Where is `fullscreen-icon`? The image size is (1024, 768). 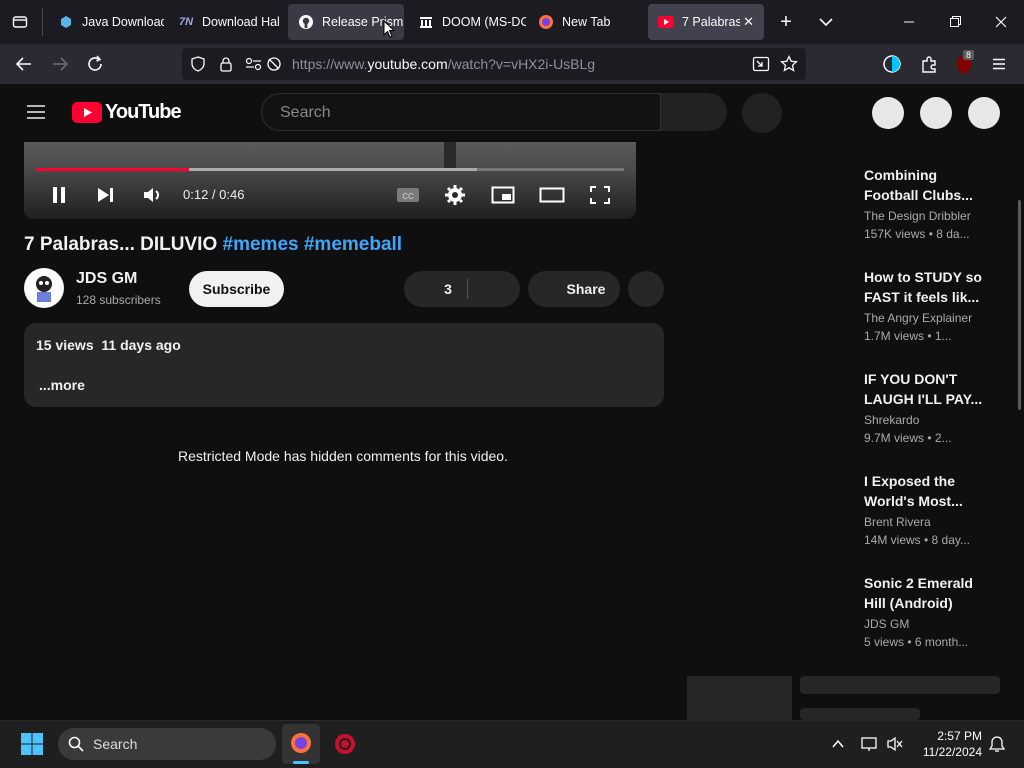 fullscreen-icon is located at coordinates (600, 195).